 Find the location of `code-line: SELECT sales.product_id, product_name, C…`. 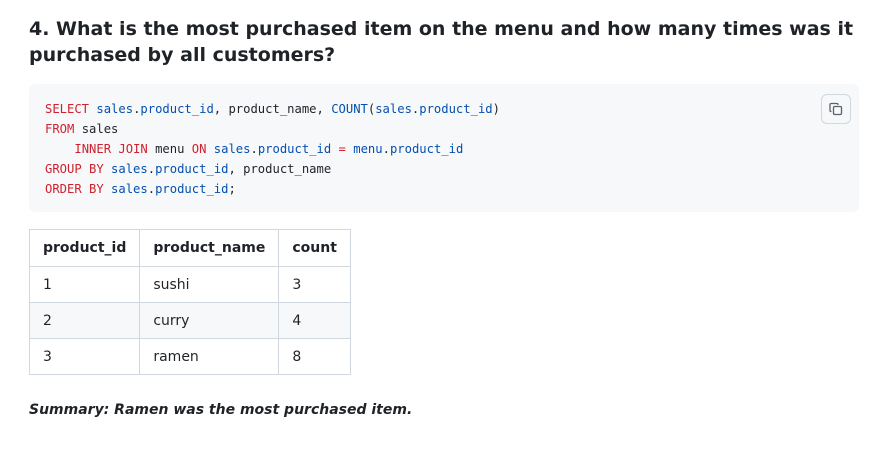

code-line: SELECT sales.product_id, product_name, C… is located at coordinates (272, 109).